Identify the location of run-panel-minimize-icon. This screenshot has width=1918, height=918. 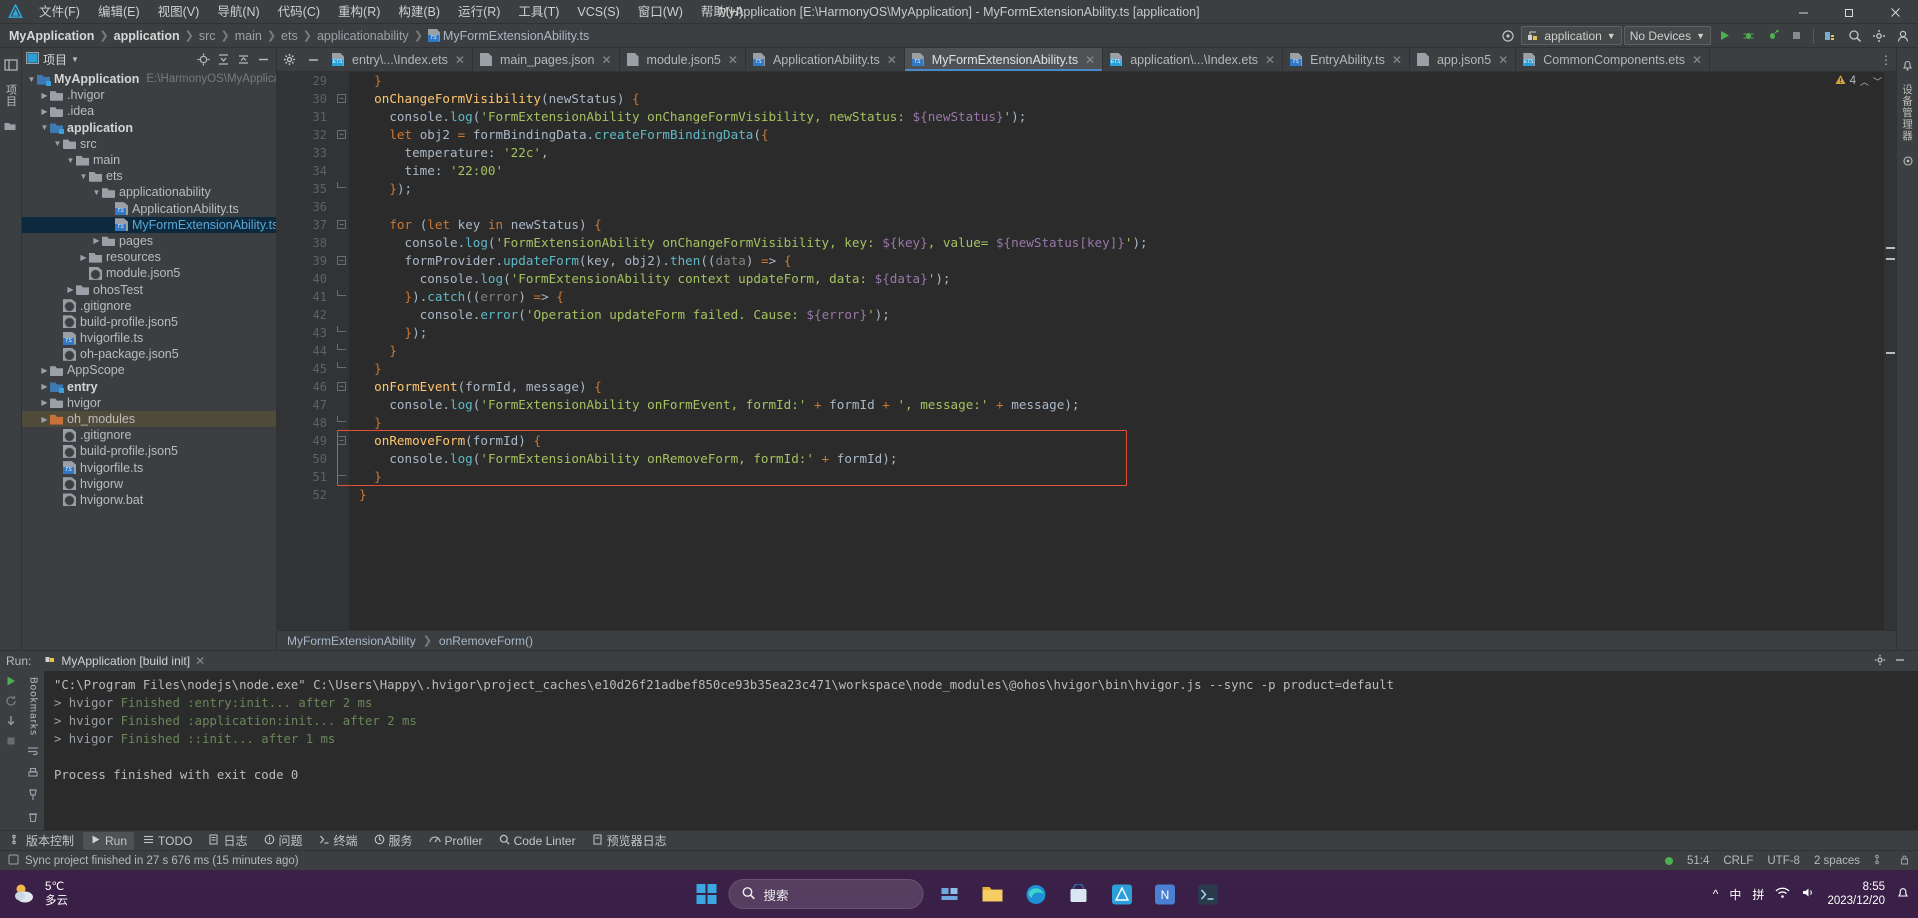
(1900, 661).